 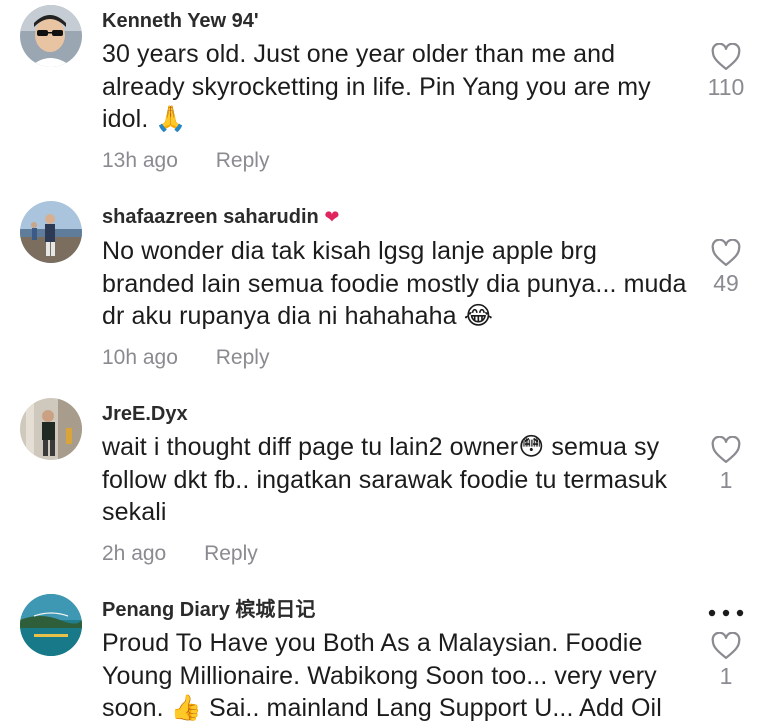 What do you see at coordinates (332, 217) in the screenshot?
I see `red-heart-icon: ❤` at bounding box center [332, 217].